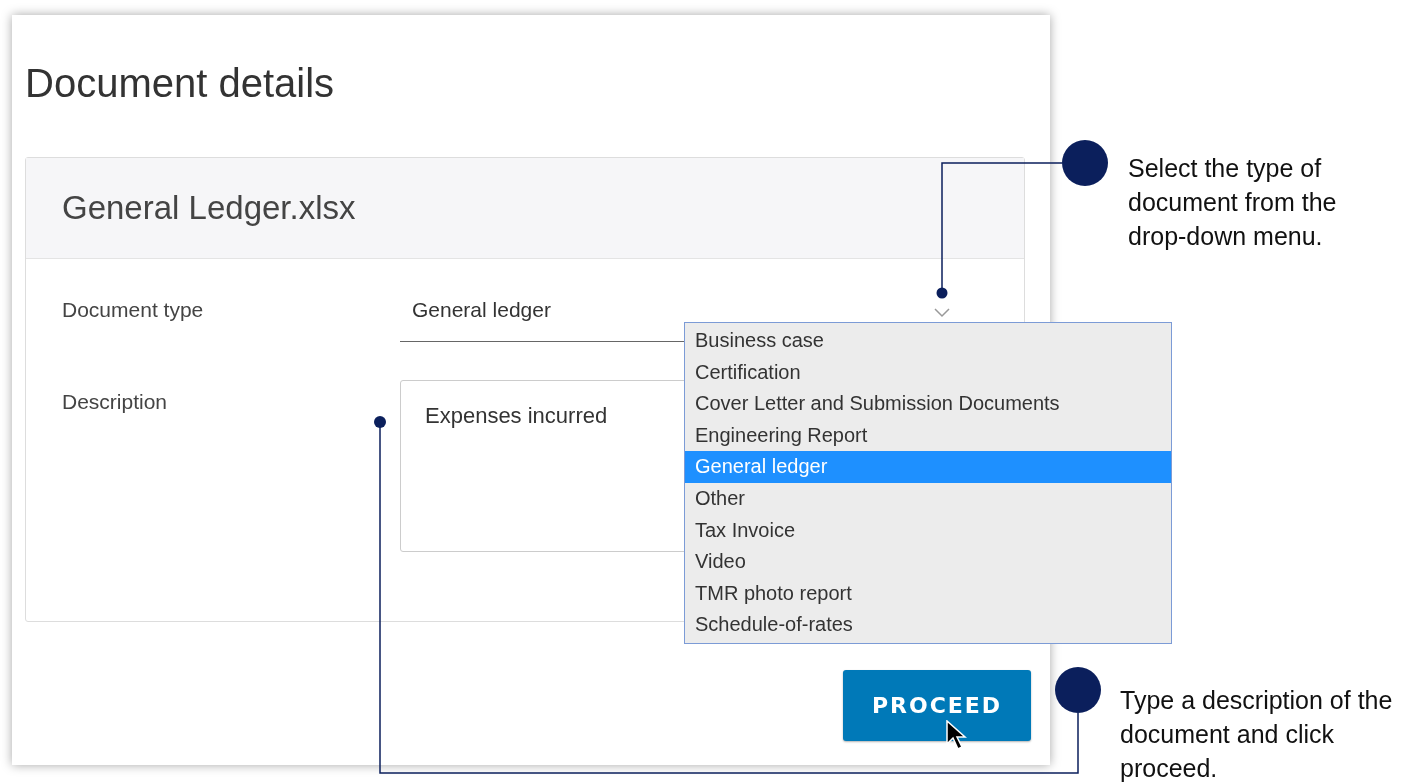 Image resolution: width=1421 pixels, height=782 pixels. What do you see at coordinates (133, 310) in the screenshot?
I see `field-label: Document type` at bounding box center [133, 310].